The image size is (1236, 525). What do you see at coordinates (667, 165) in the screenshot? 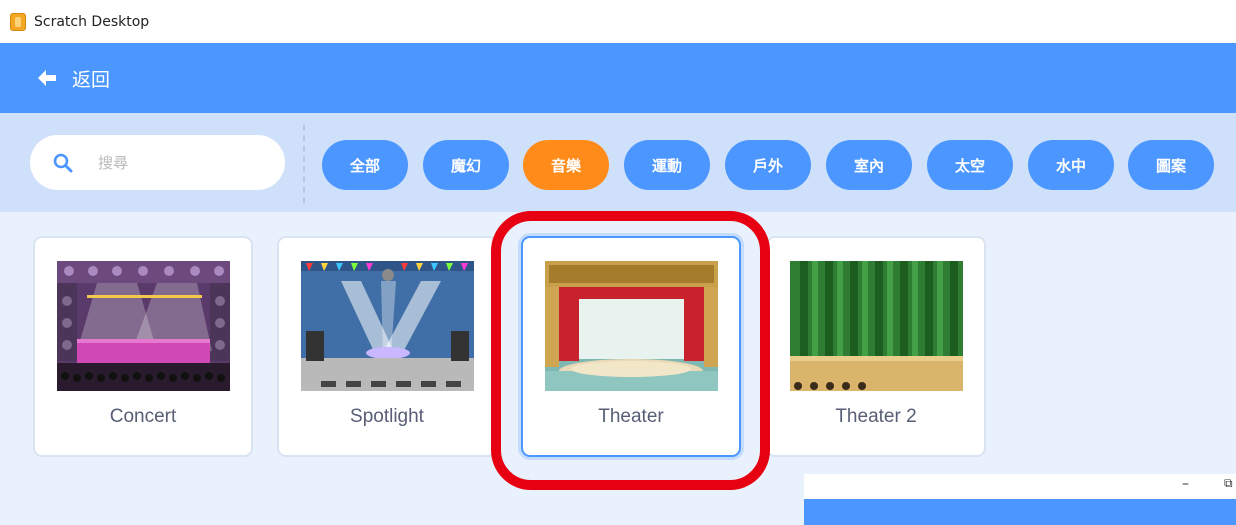
I see `tag-sports: 運動` at bounding box center [667, 165].